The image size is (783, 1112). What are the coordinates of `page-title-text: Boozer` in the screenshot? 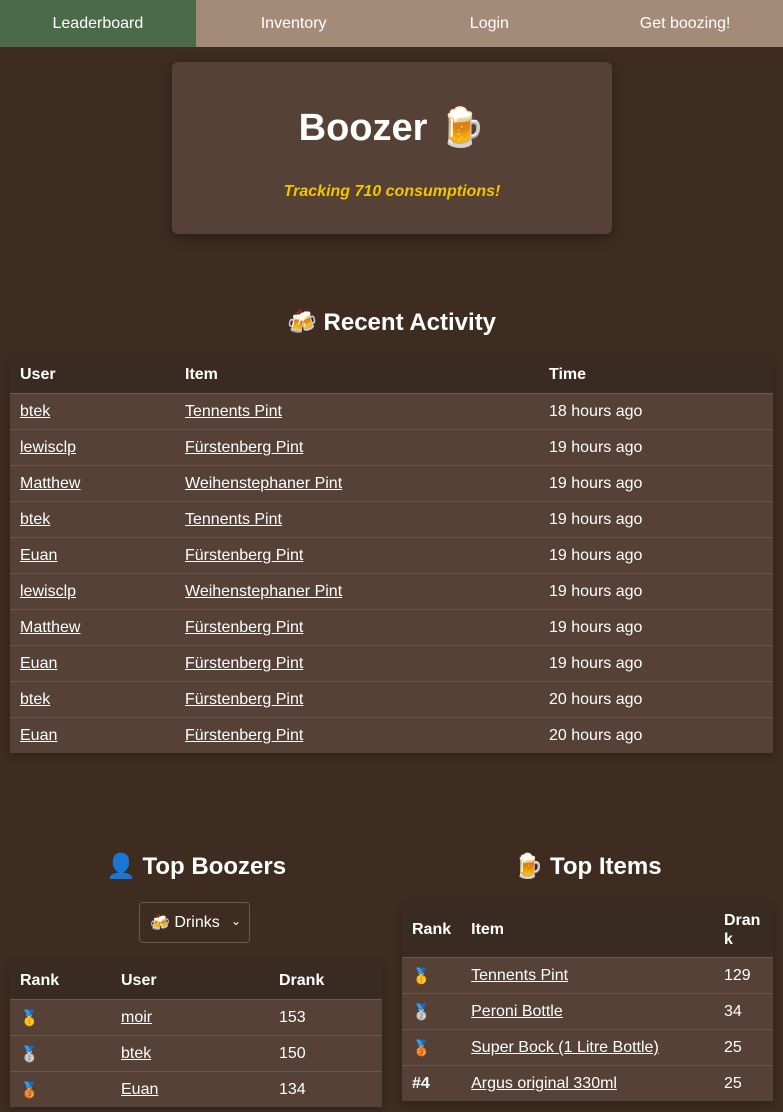 It's located at (363, 128).